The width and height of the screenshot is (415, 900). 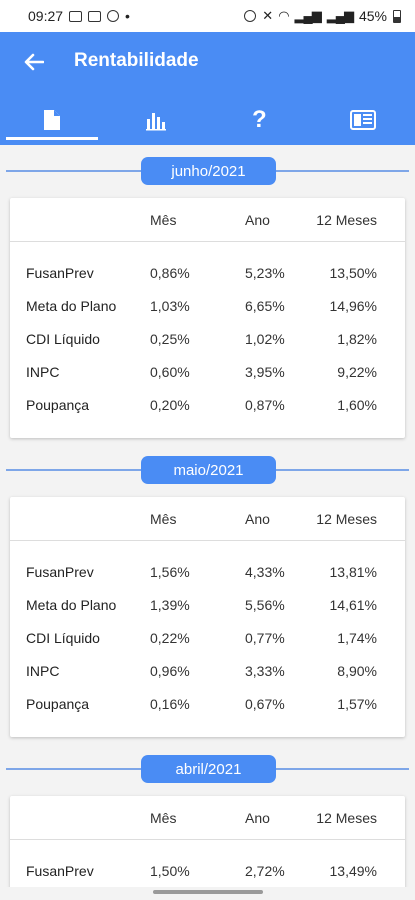 What do you see at coordinates (397, 16) in the screenshot?
I see `battery-icon` at bounding box center [397, 16].